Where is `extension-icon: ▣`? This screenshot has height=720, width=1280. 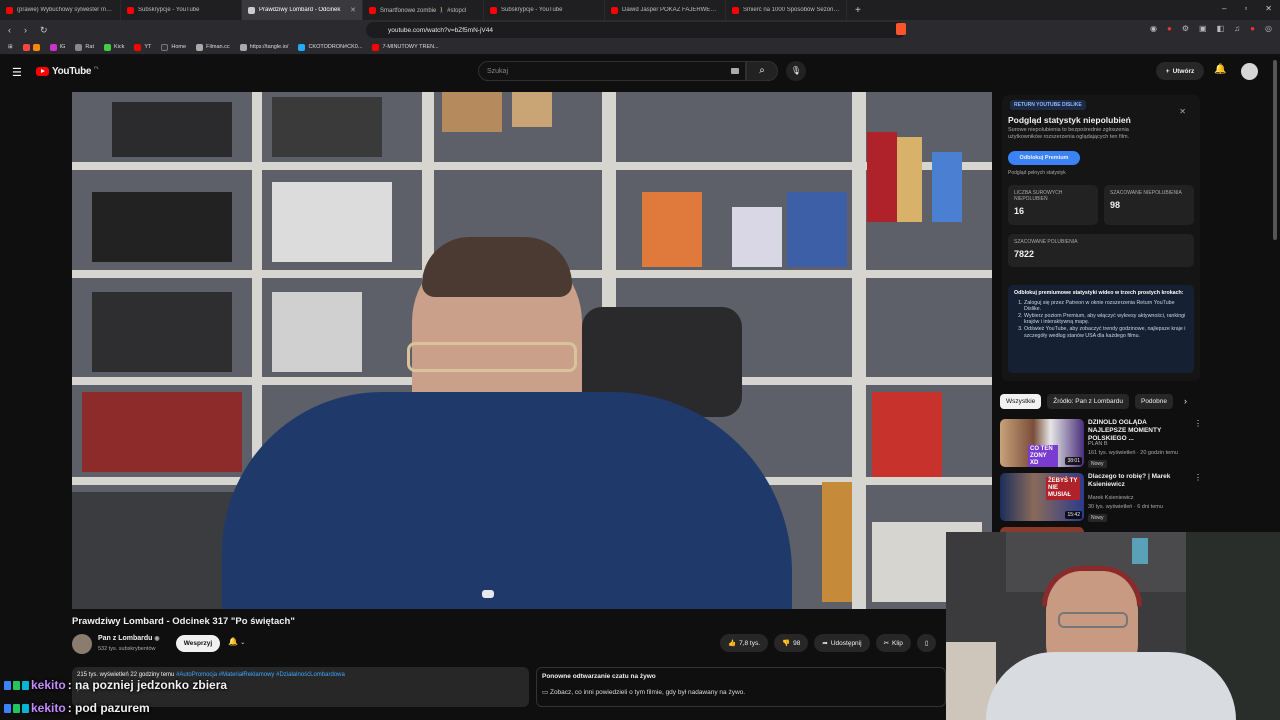
extension-icon: ▣ is located at coordinates (1203, 28).